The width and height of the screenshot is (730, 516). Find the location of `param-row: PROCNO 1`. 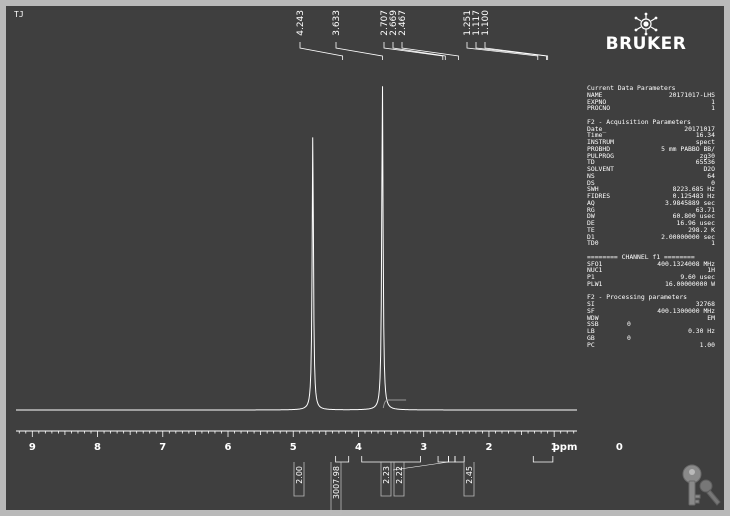

param-row: PROCNO 1 is located at coordinates (651, 108).